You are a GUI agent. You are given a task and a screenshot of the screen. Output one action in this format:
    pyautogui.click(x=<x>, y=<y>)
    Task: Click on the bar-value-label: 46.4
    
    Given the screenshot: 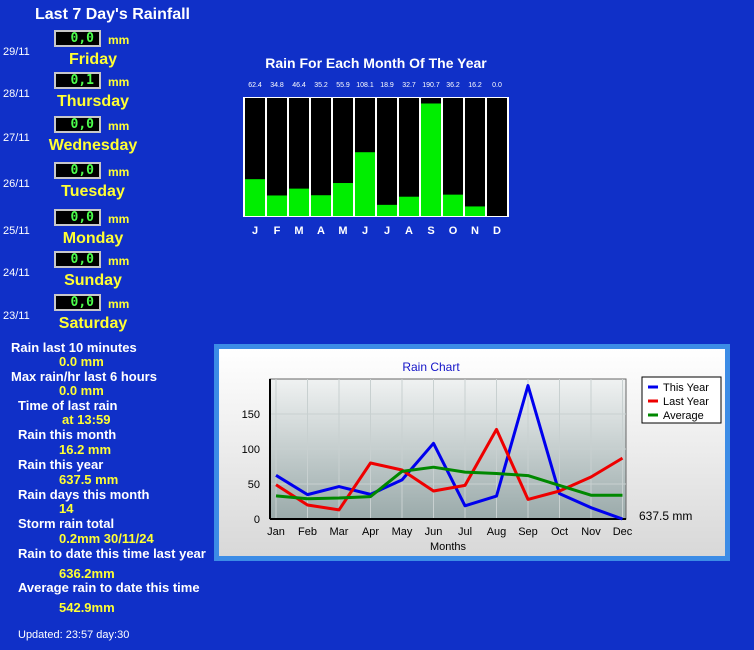 What is the action you would take?
    pyautogui.click(x=299, y=85)
    